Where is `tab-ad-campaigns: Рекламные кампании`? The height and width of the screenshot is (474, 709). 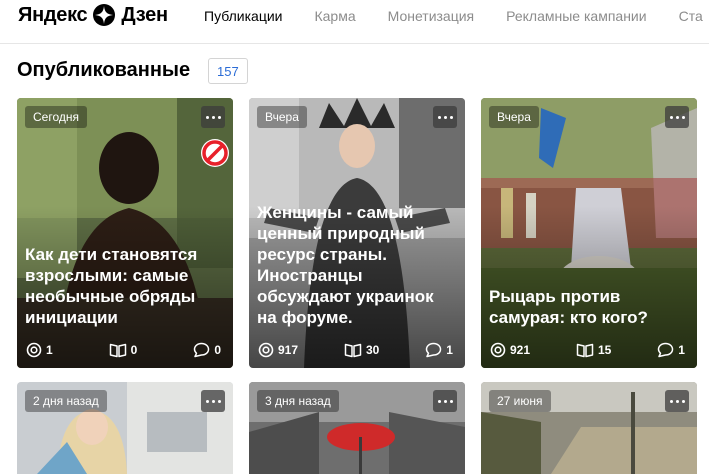
tab-ad-campaigns: Рекламные кампании is located at coordinates (576, 16).